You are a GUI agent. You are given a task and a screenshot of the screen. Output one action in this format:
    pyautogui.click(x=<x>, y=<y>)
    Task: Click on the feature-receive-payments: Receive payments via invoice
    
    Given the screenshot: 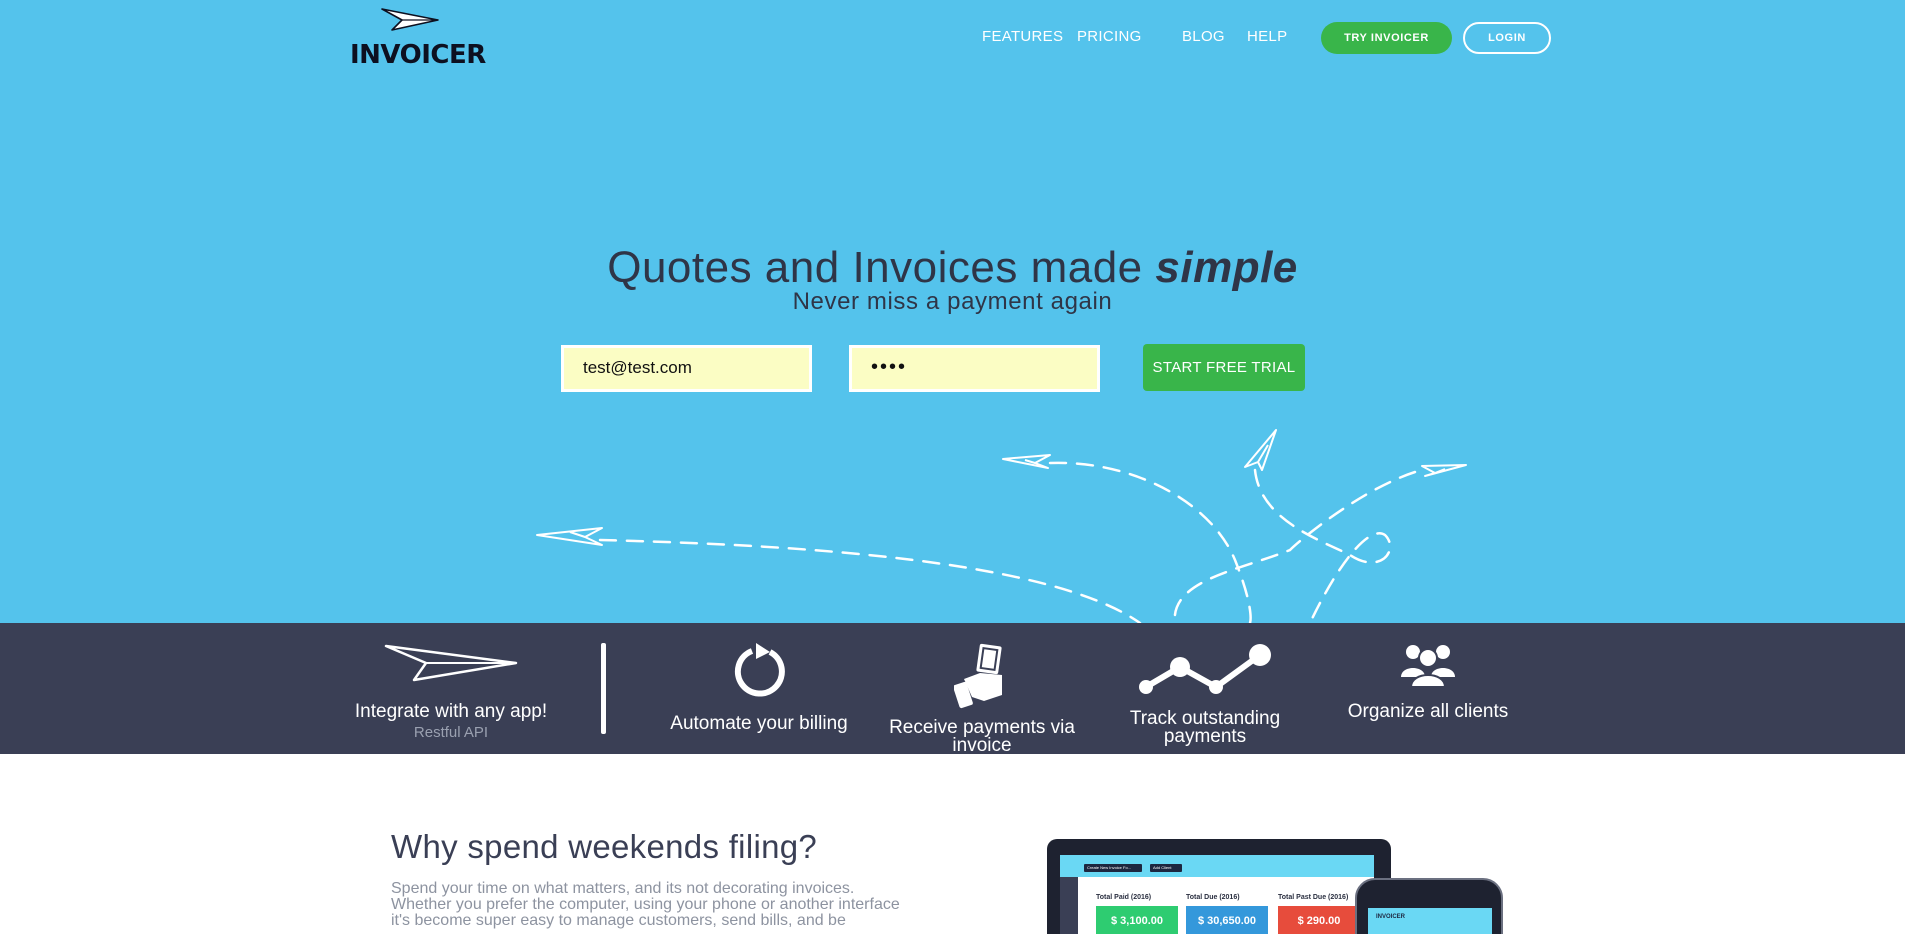 What is the action you would take?
    pyautogui.click(x=982, y=699)
    